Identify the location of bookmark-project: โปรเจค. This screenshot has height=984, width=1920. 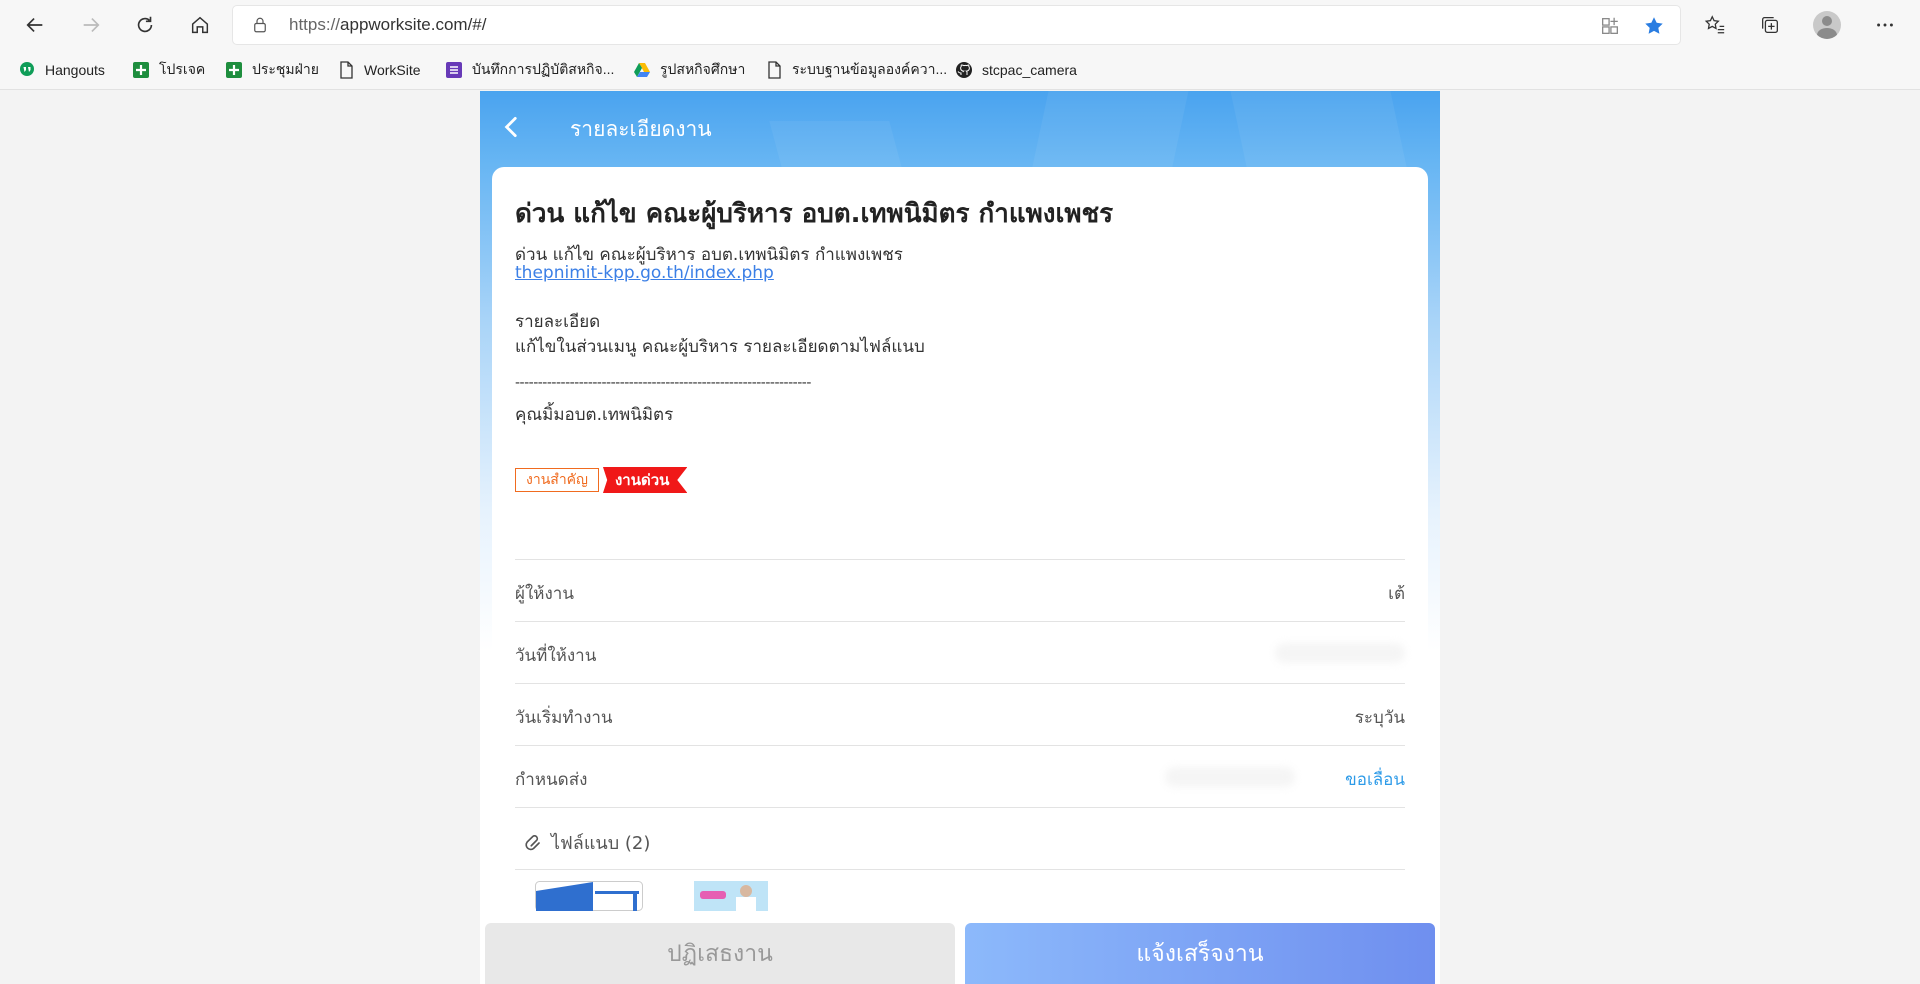
(168, 70).